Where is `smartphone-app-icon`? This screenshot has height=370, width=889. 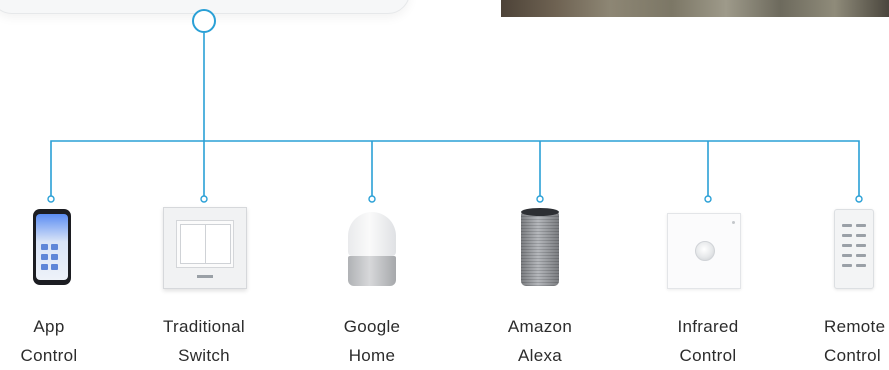 smartphone-app-icon is located at coordinates (52, 247).